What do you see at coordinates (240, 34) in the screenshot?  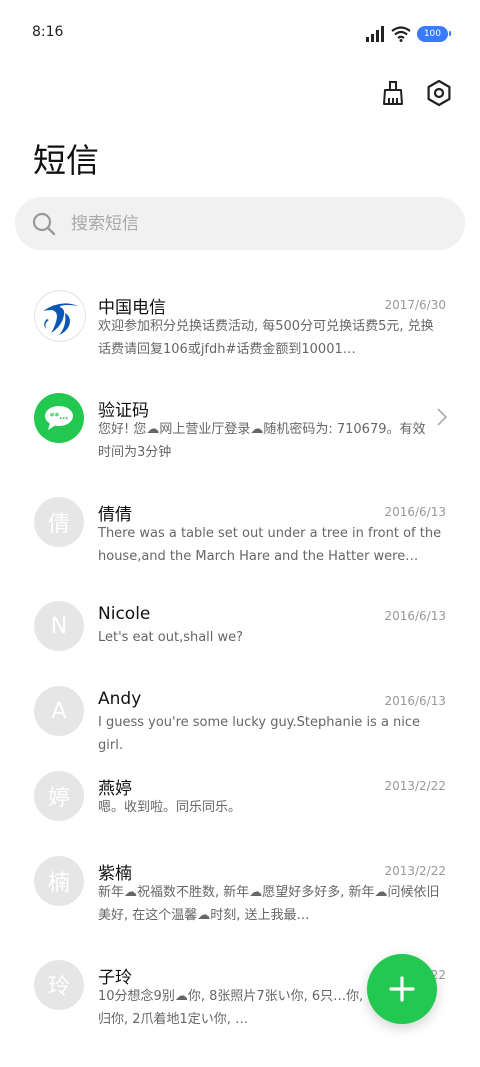 I see `status-bar: 8:16 100` at bounding box center [240, 34].